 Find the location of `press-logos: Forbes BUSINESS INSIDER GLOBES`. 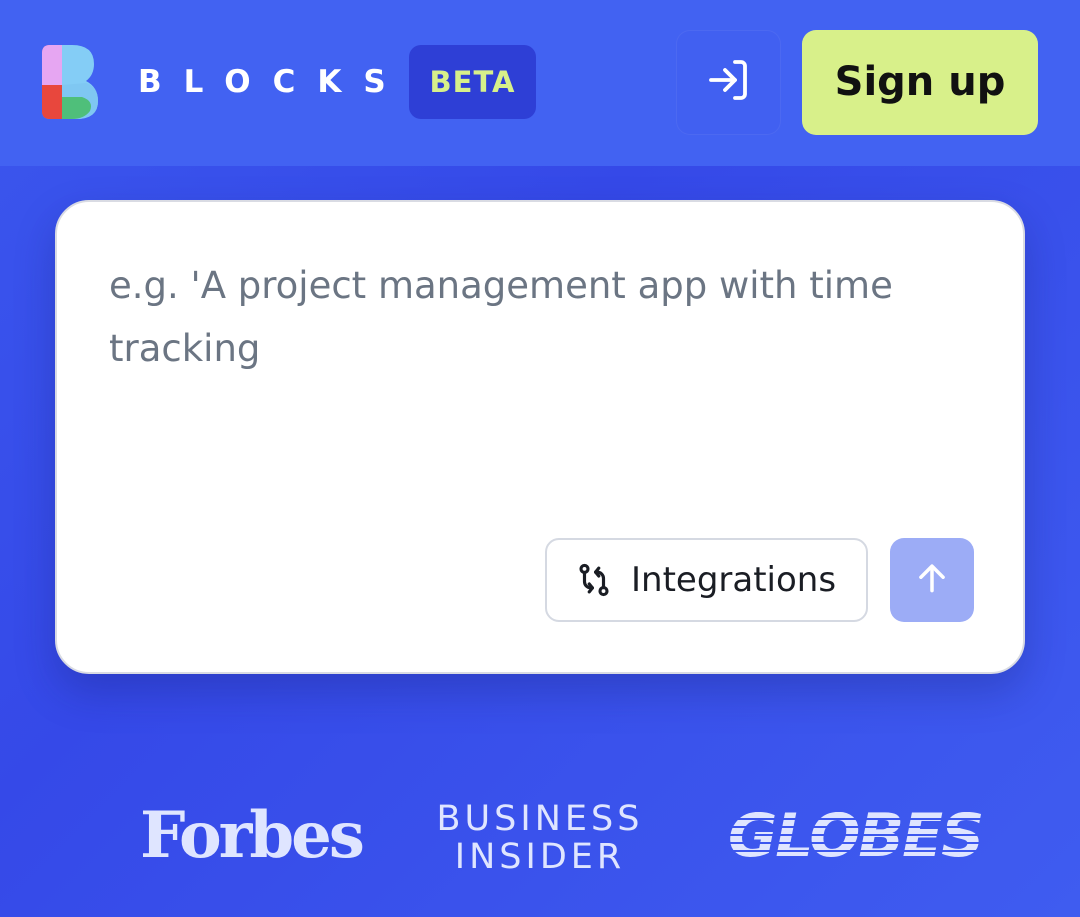

press-logos: Forbes BUSINESS INSIDER GLOBES is located at coordinates (540, 840).